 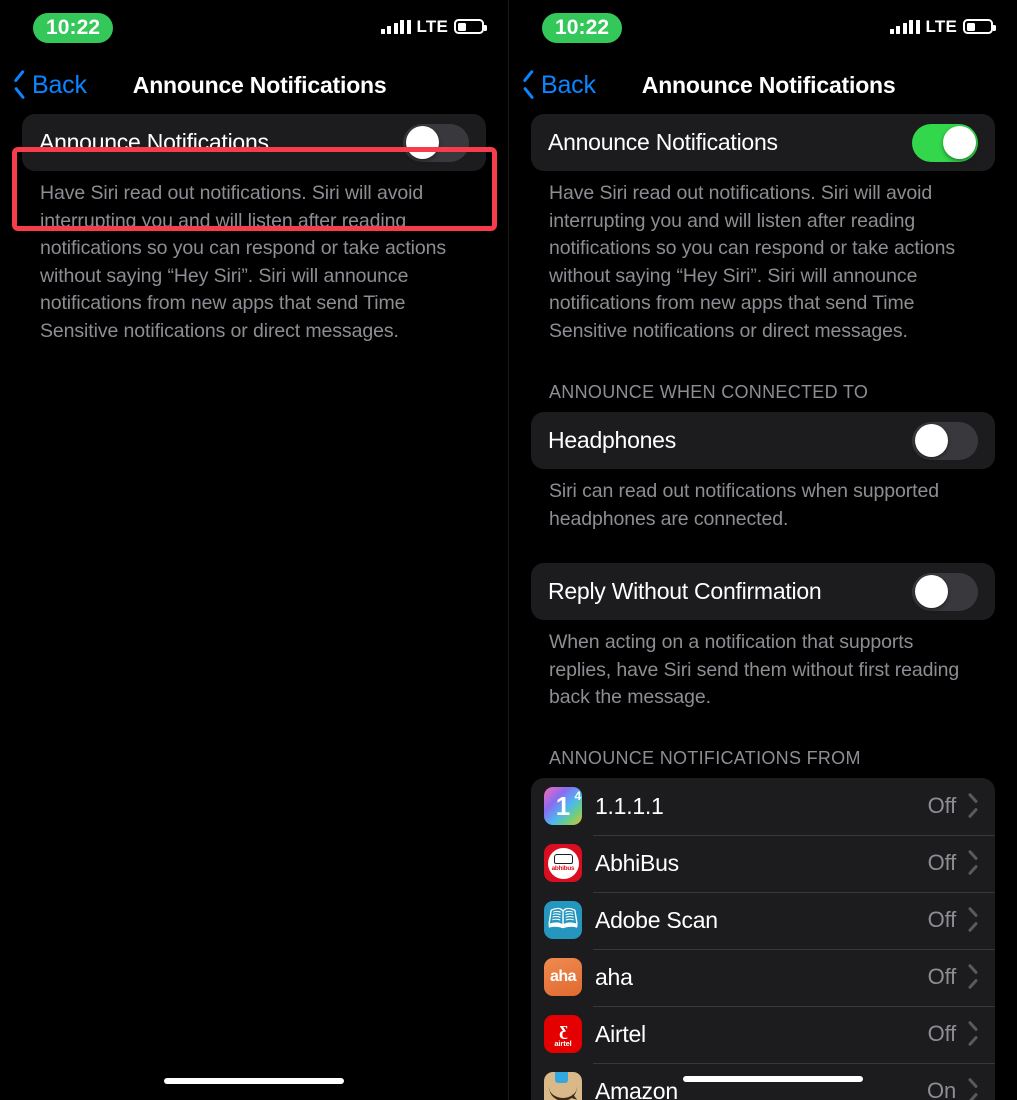 I want to click on section-header-notifications-from: ANNOUNCE NOTIFICATIONS FROM, so click(x=705, y=757).